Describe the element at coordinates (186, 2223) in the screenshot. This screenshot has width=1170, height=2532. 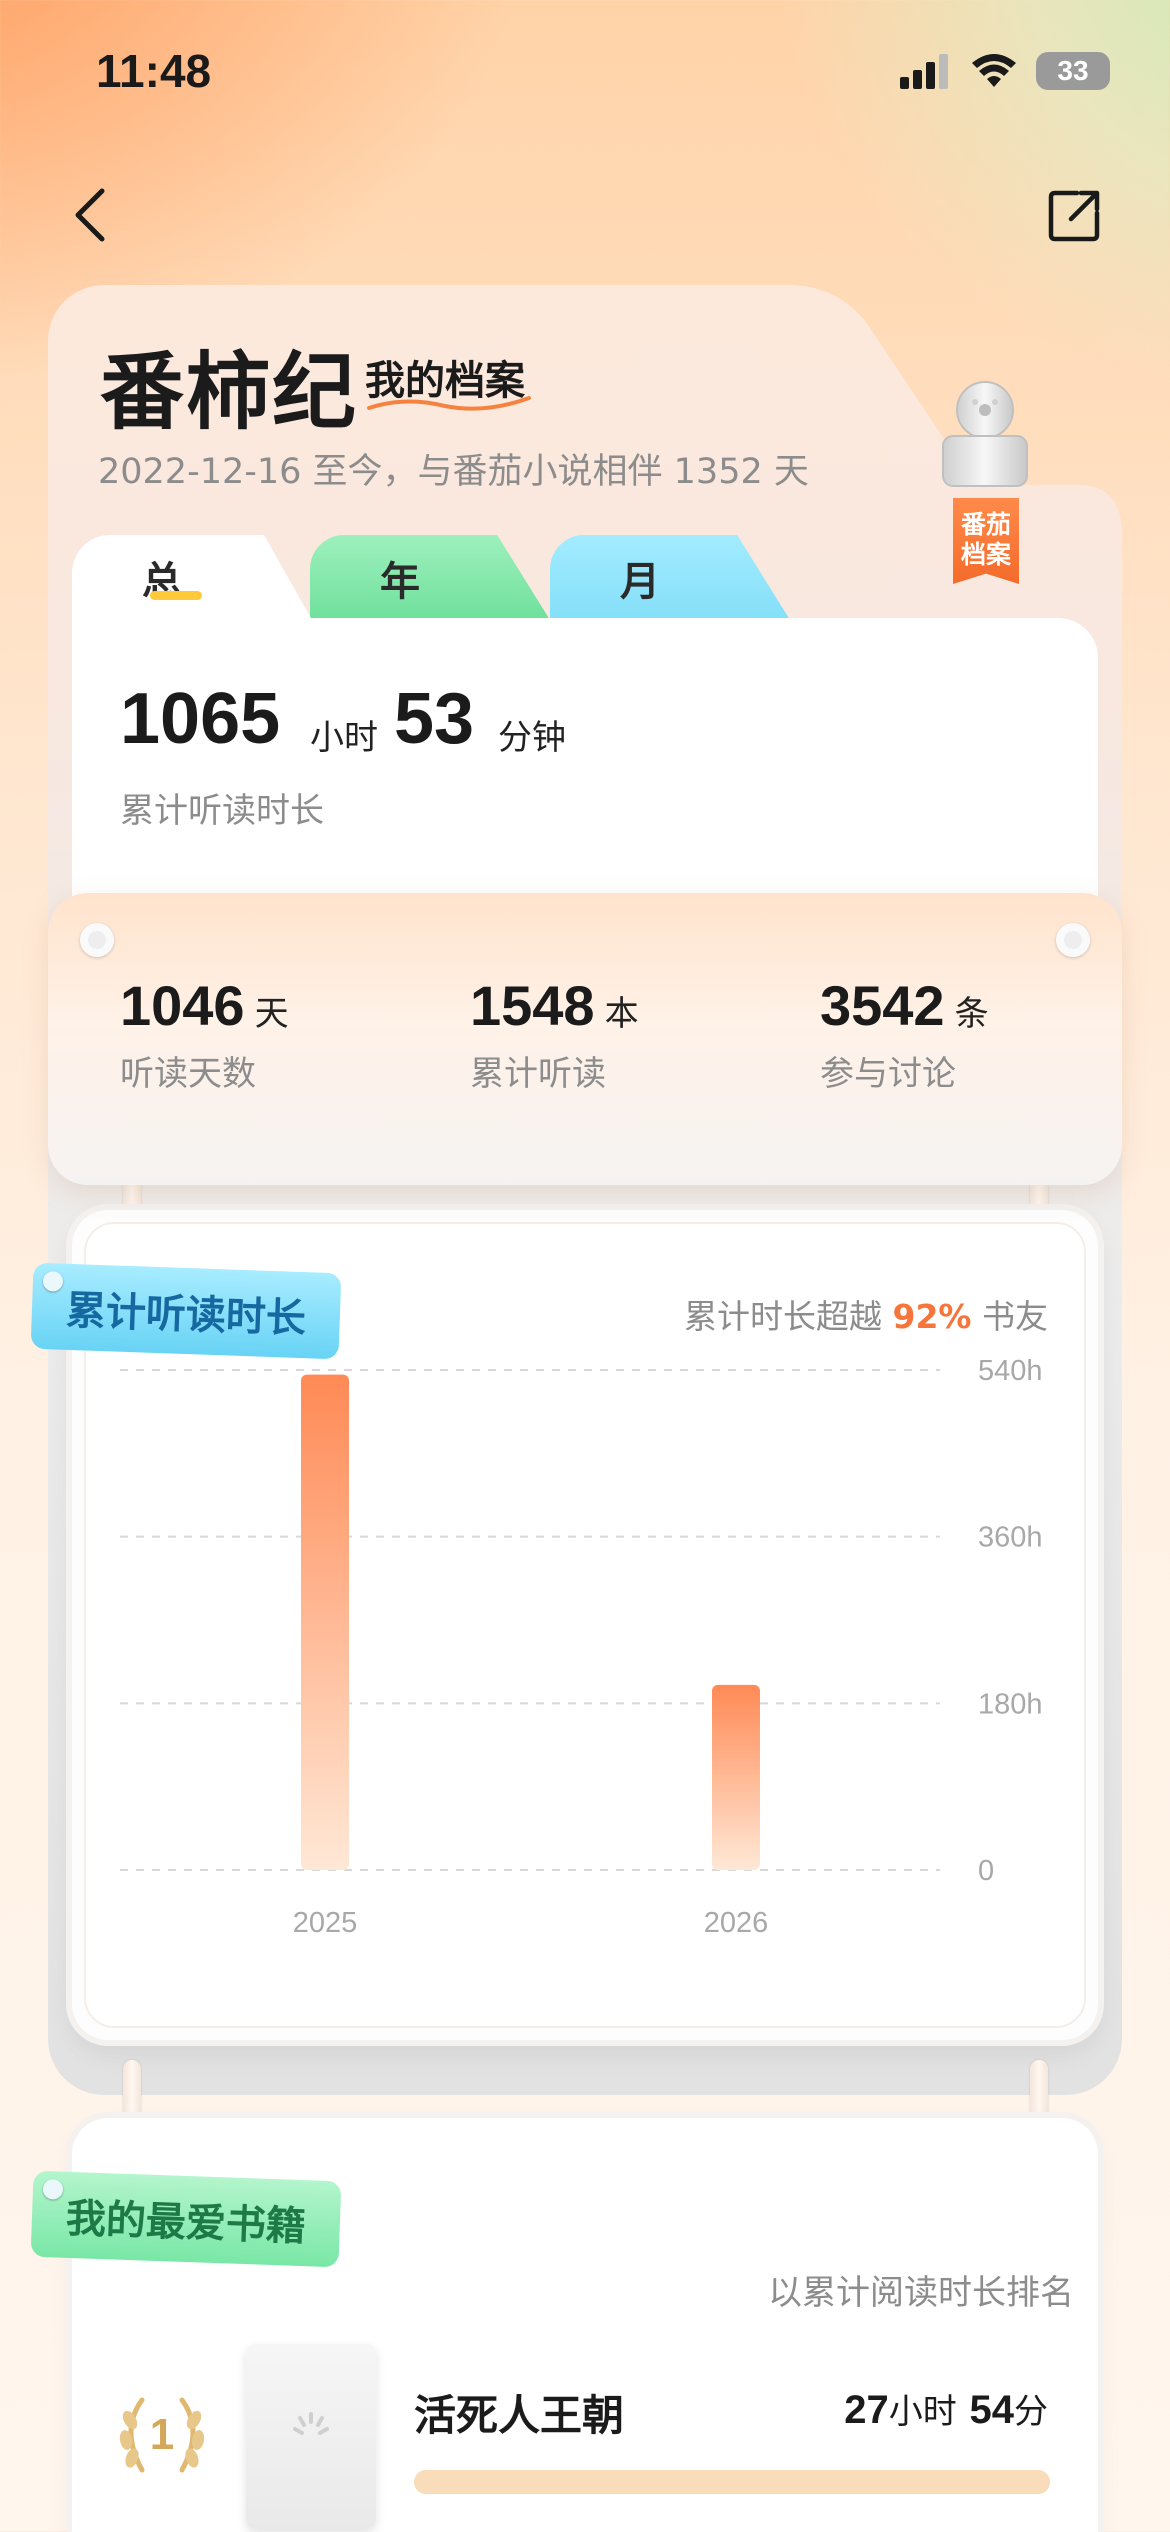
I see `section-tag-label: 我的最爱书籍` at that location.